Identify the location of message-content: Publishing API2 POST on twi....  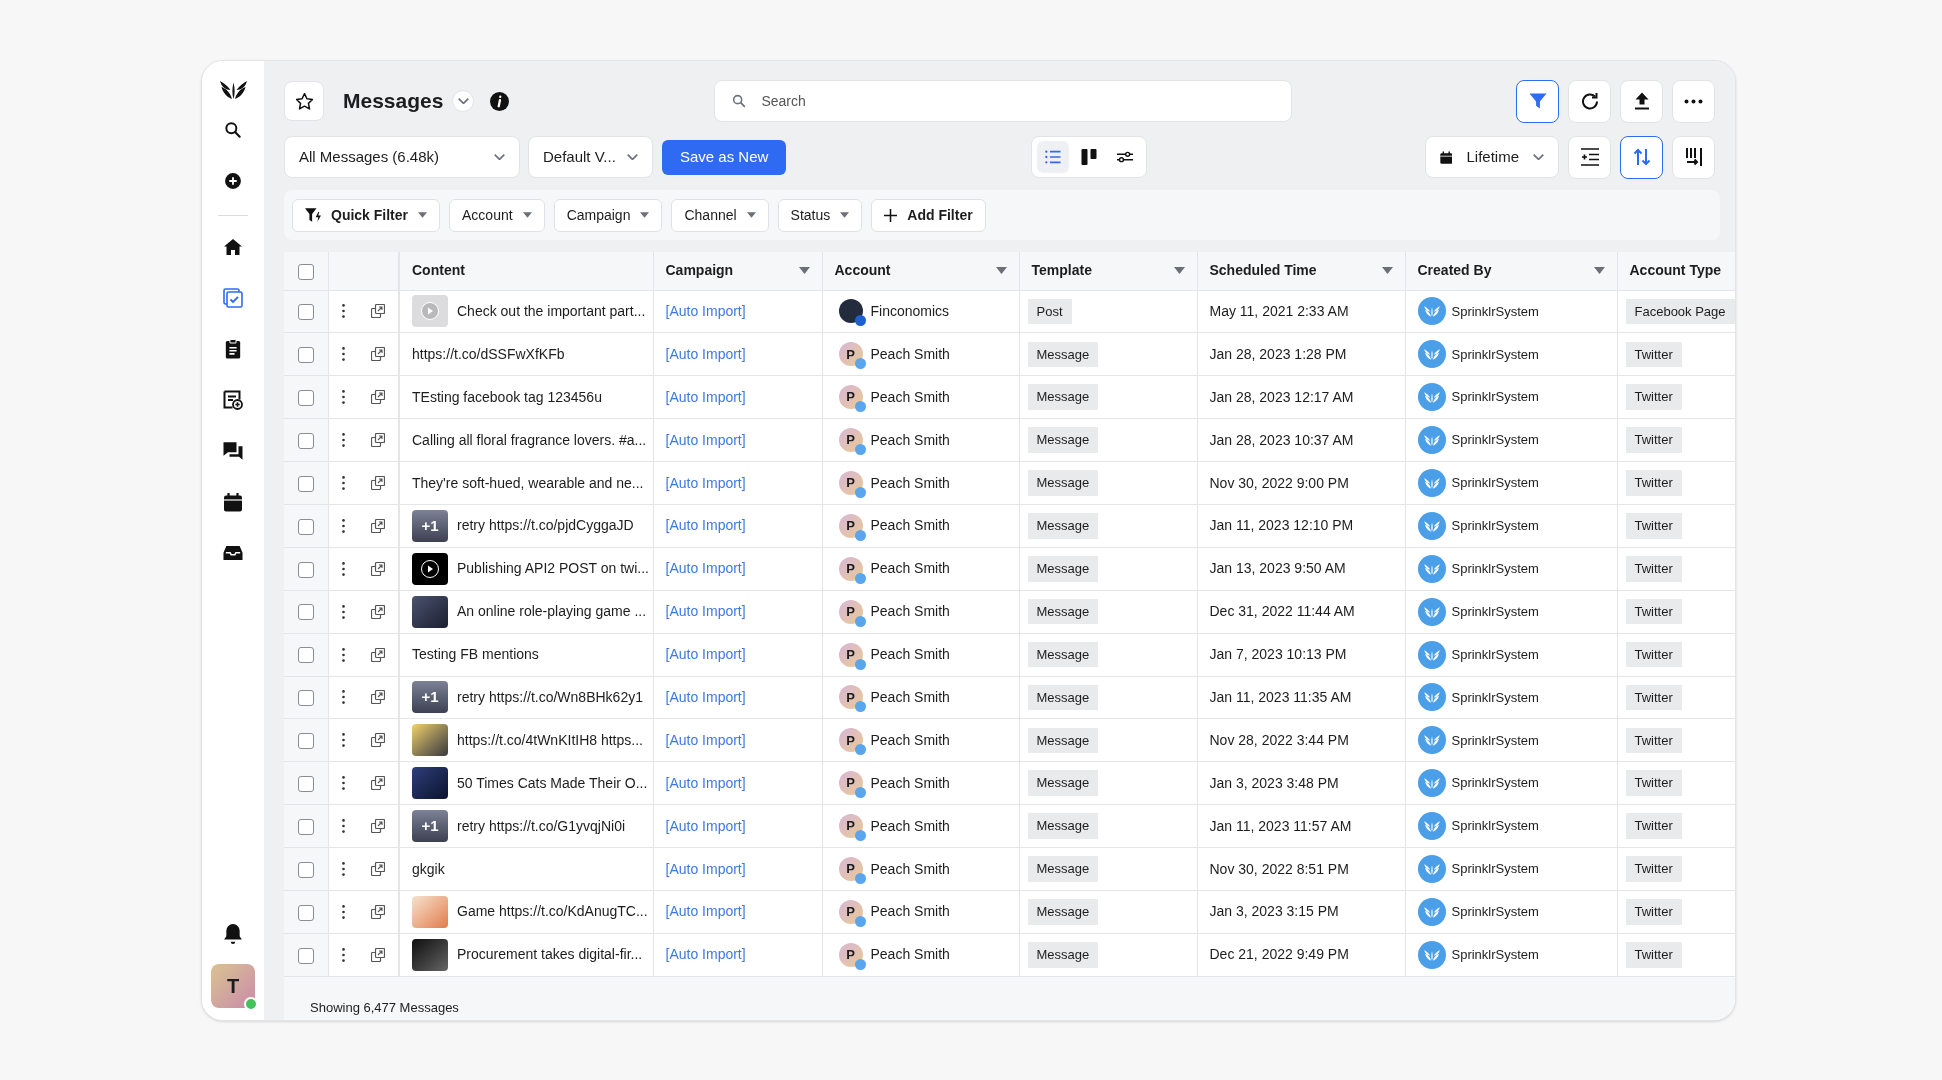
(553, 569).